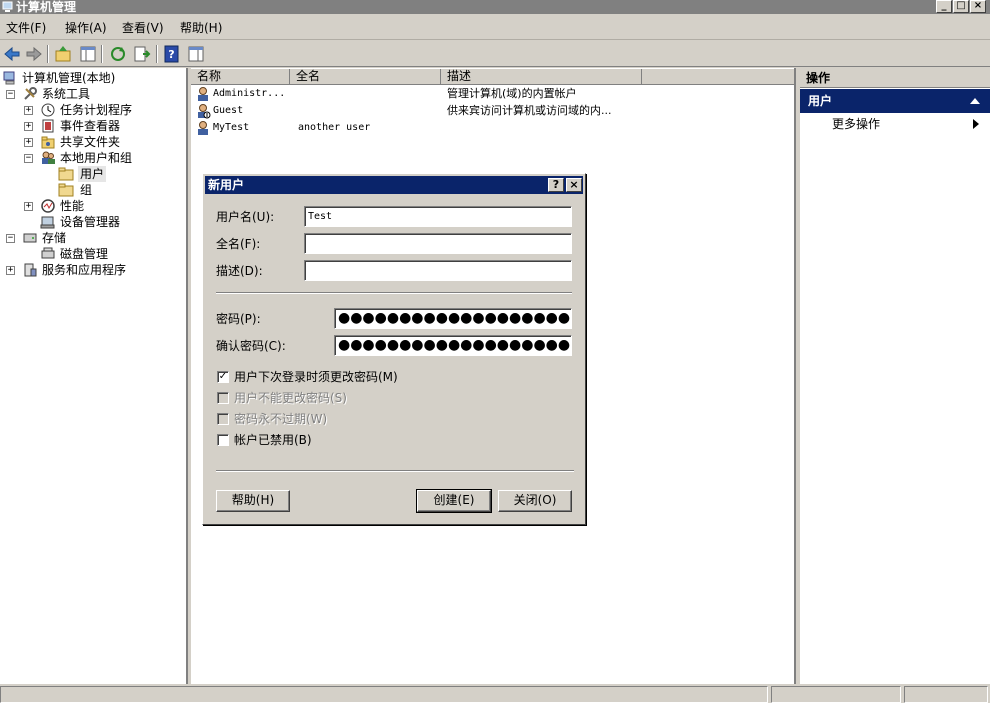  I want to click on fullname-label: 全名(F):, so click(238, 244).